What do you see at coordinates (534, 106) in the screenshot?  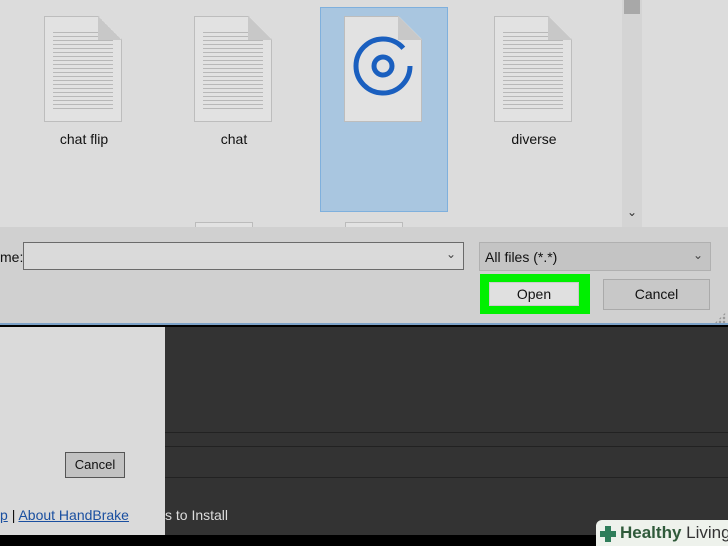 I see `file-item-diverse: diverse` at bounding box center [534, 106].